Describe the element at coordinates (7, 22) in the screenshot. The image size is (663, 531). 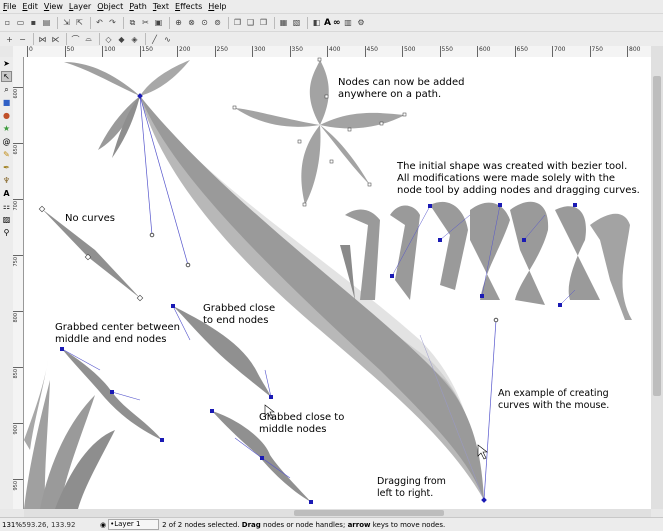
I see `new-document-icon: ▫` at that location.